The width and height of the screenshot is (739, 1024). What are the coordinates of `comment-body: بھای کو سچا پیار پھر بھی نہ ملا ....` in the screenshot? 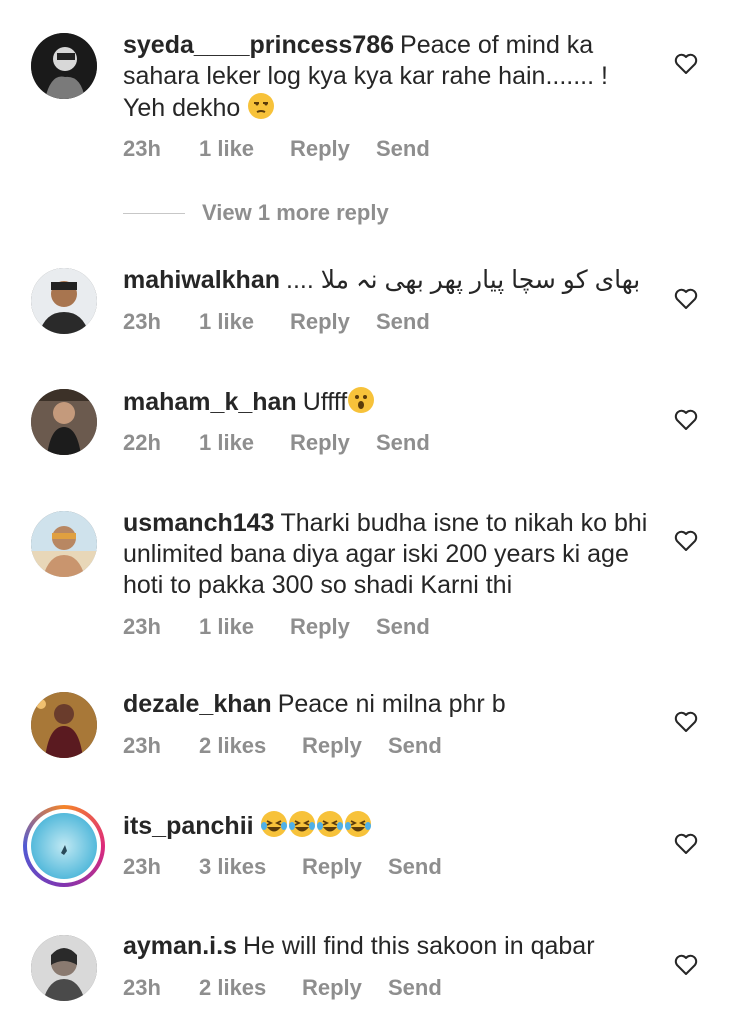 It's located at (463, 280).